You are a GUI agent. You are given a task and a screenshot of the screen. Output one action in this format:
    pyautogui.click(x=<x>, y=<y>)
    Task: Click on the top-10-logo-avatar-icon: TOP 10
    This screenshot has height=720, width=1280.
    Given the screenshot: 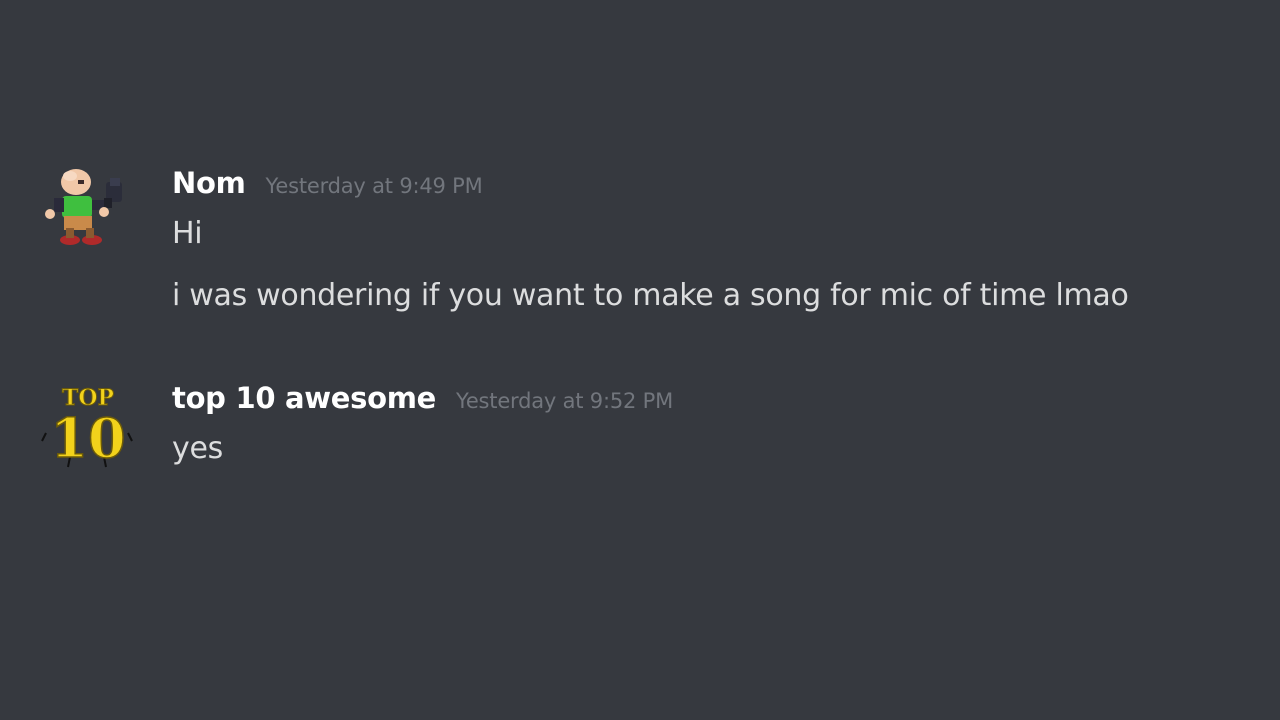 What is the action you would take?
    pyautogui.click(x=88, y=423)
    